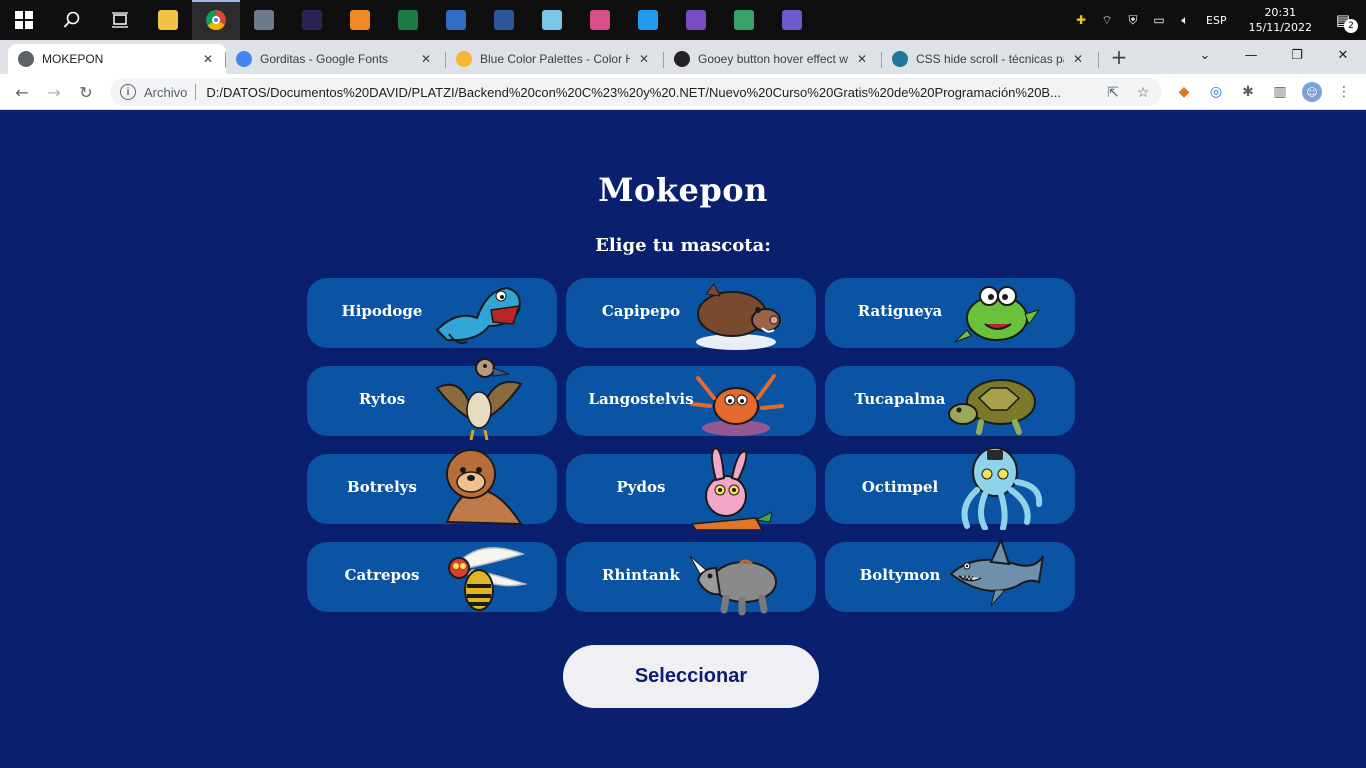  Describe the element at coordinates (166, 92) in the screenshot. I see `address-scheme: Archivo` at that location.